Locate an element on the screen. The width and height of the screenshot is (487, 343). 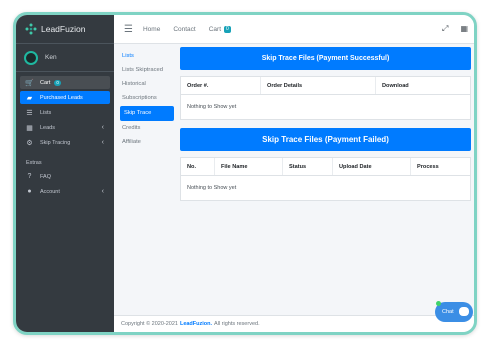
column-header: File Name is located at coordinates (249, 166).